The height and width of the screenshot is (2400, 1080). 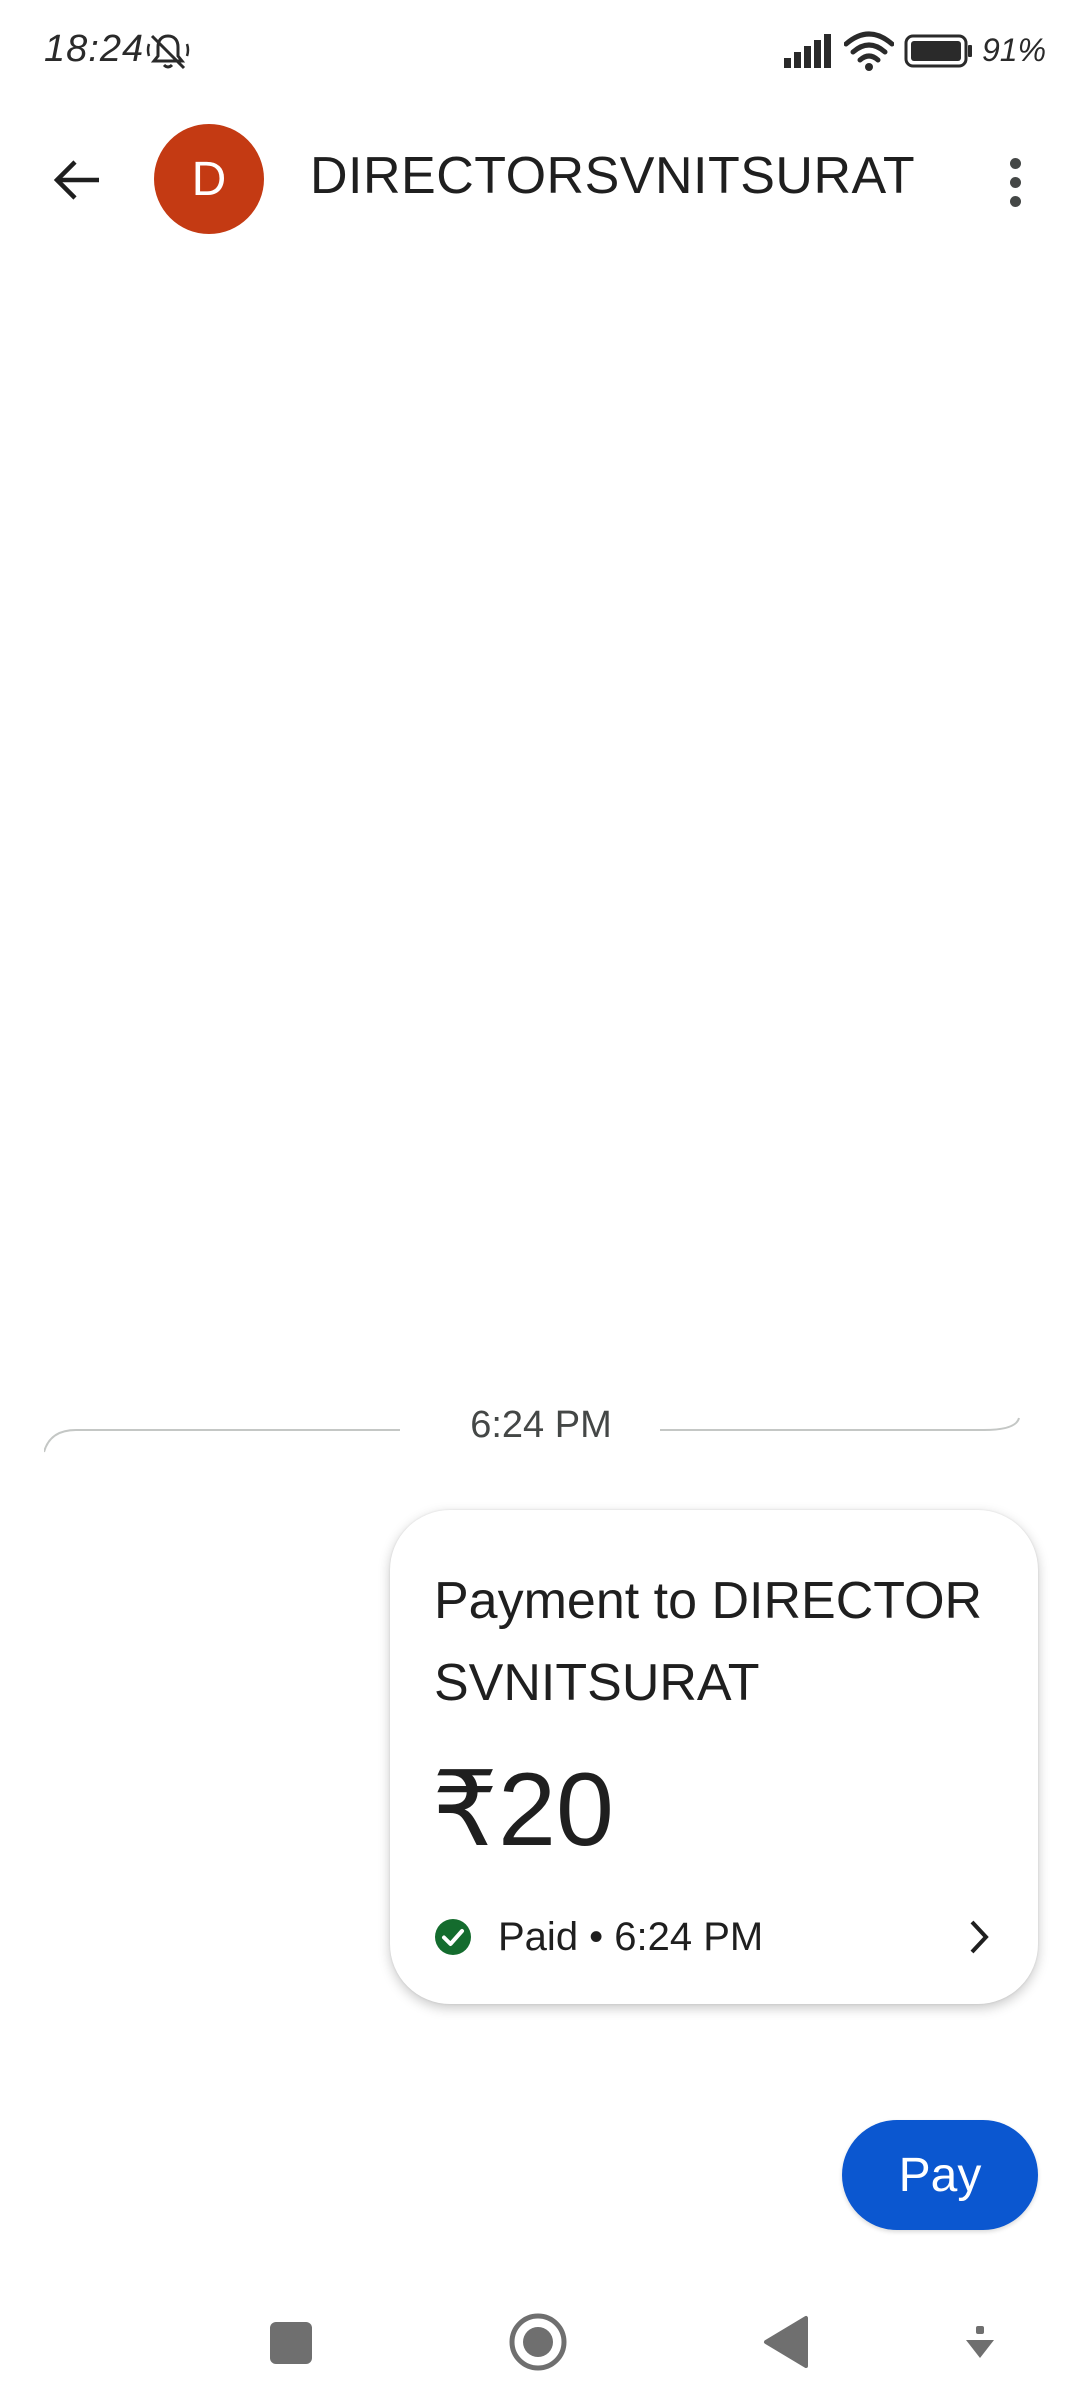 I want to click on more-options-button, so click(x=1015, y=182).